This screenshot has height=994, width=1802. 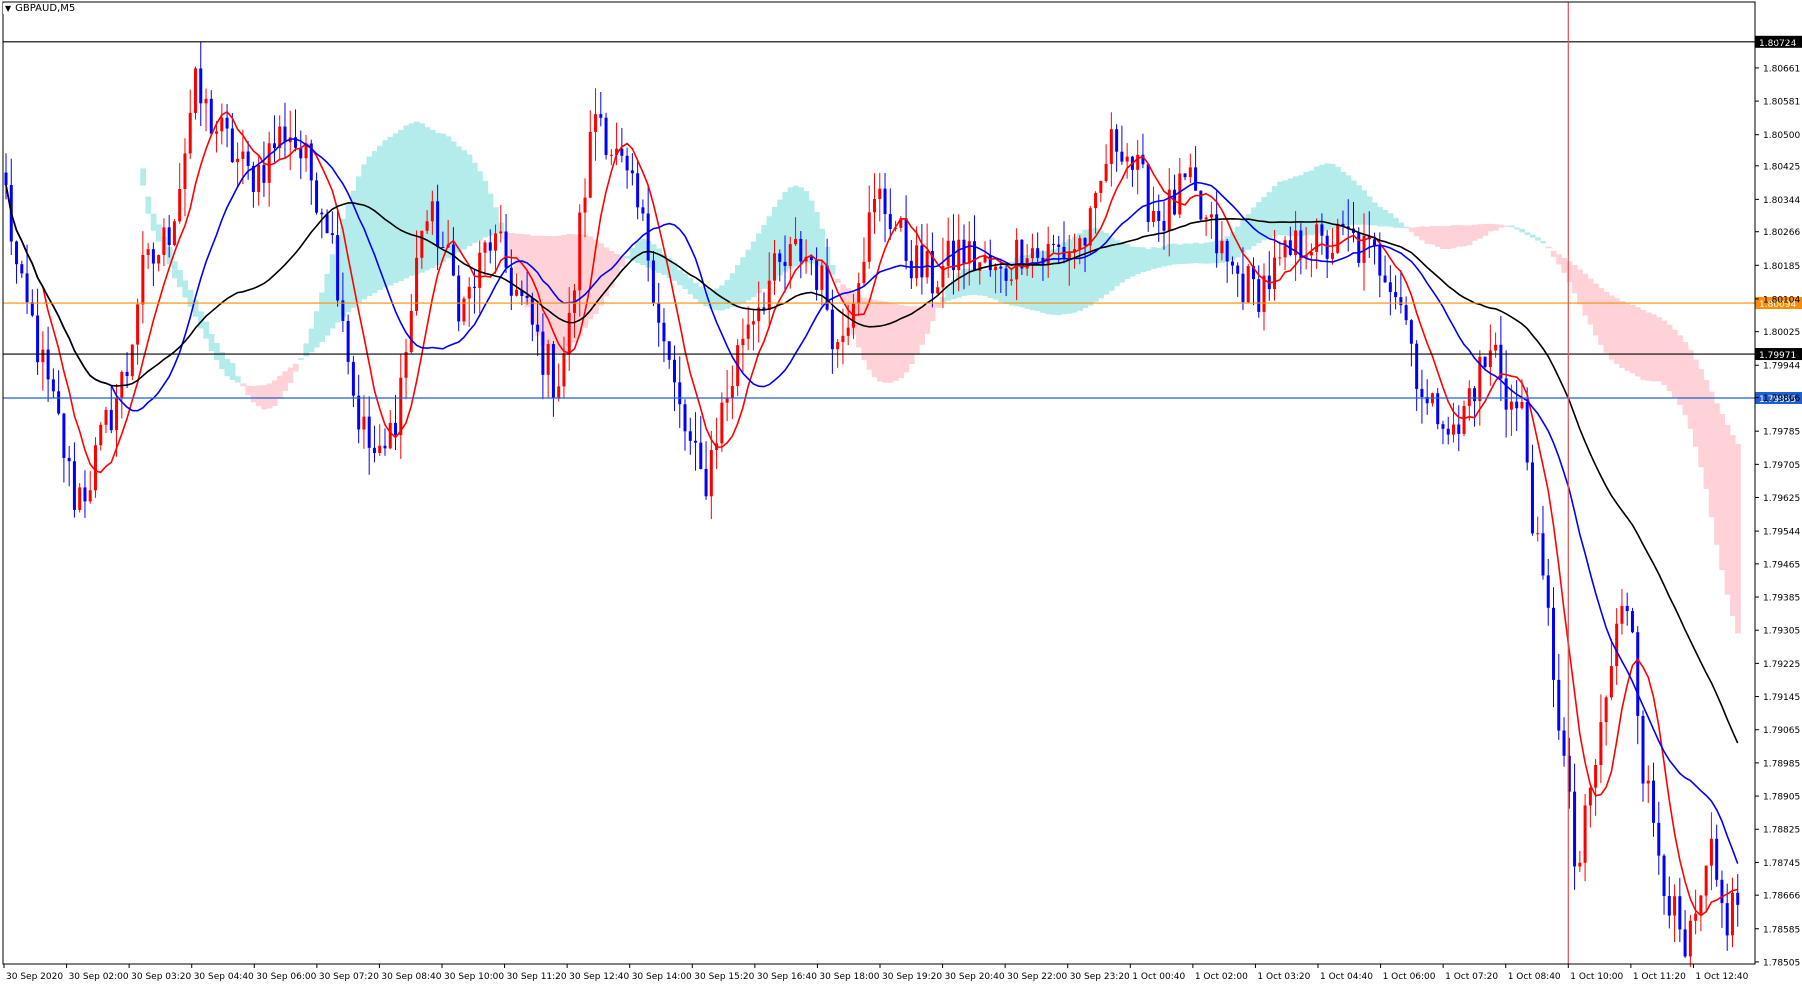 I want to click on x-tick-label: 30 Sep 12:40, so click(x=599, y=977).